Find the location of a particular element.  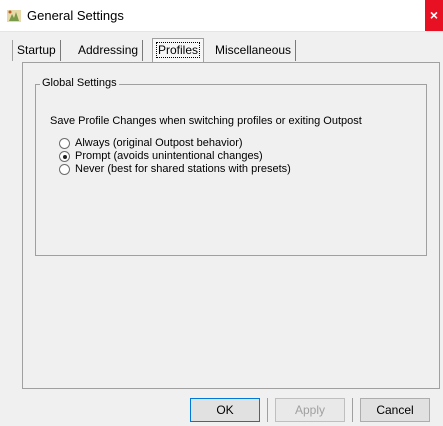

tab-profiles: Profiles is located at coordinates (178, 50).